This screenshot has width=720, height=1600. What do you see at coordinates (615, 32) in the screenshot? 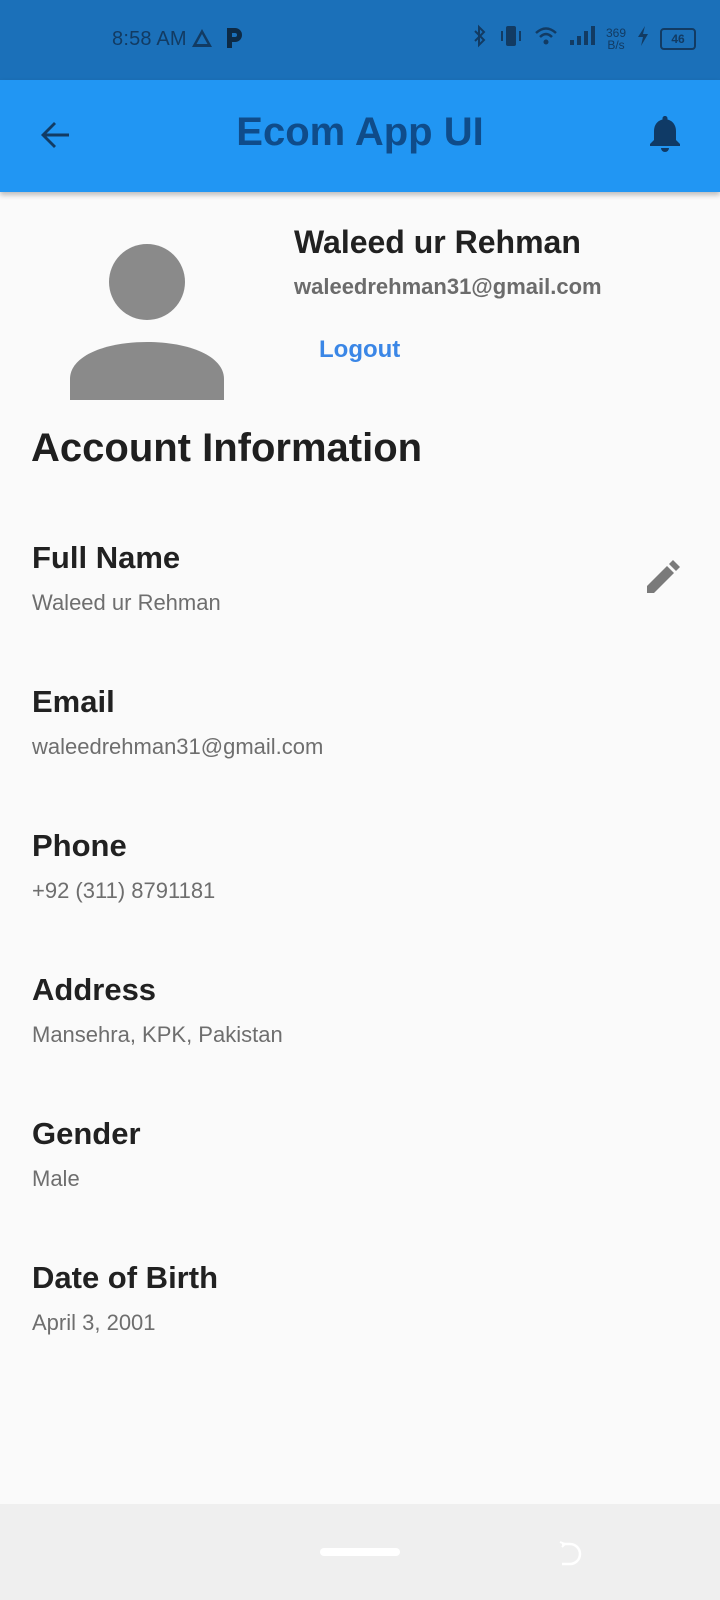
I see `net-speed-value: 369` at bounding box center [615, 32].